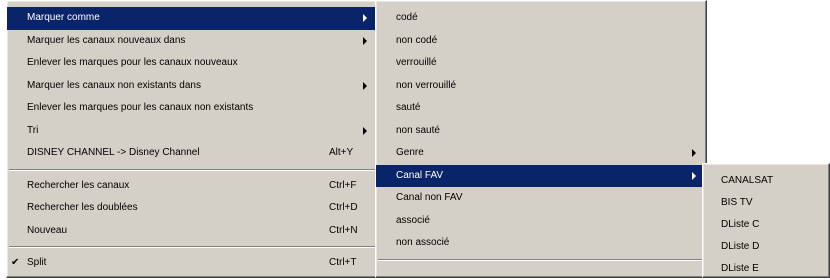 This screenshot has height=280, width=830. Describe the element at coordinates (192, 208) in the screenshot. I see `menu-item-rechercher-doublees: Rechercher les doublées Ctrl+D` at that location.